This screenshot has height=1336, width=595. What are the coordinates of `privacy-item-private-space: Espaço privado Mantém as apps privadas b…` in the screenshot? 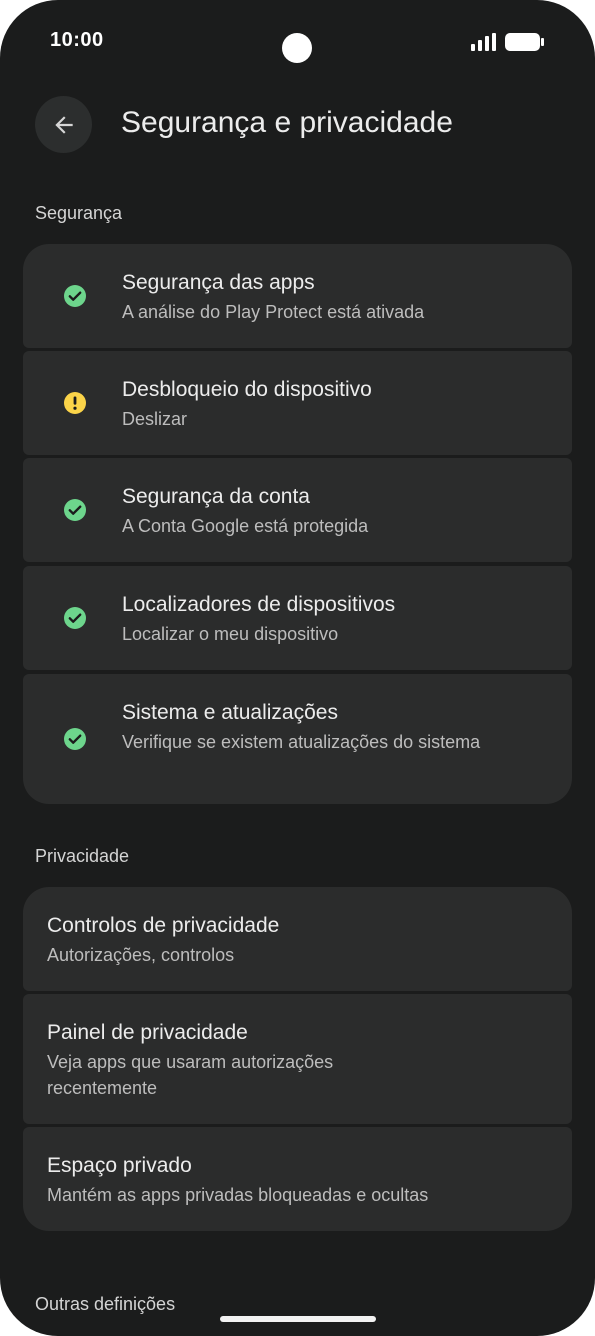 It's located at (297, 1179).